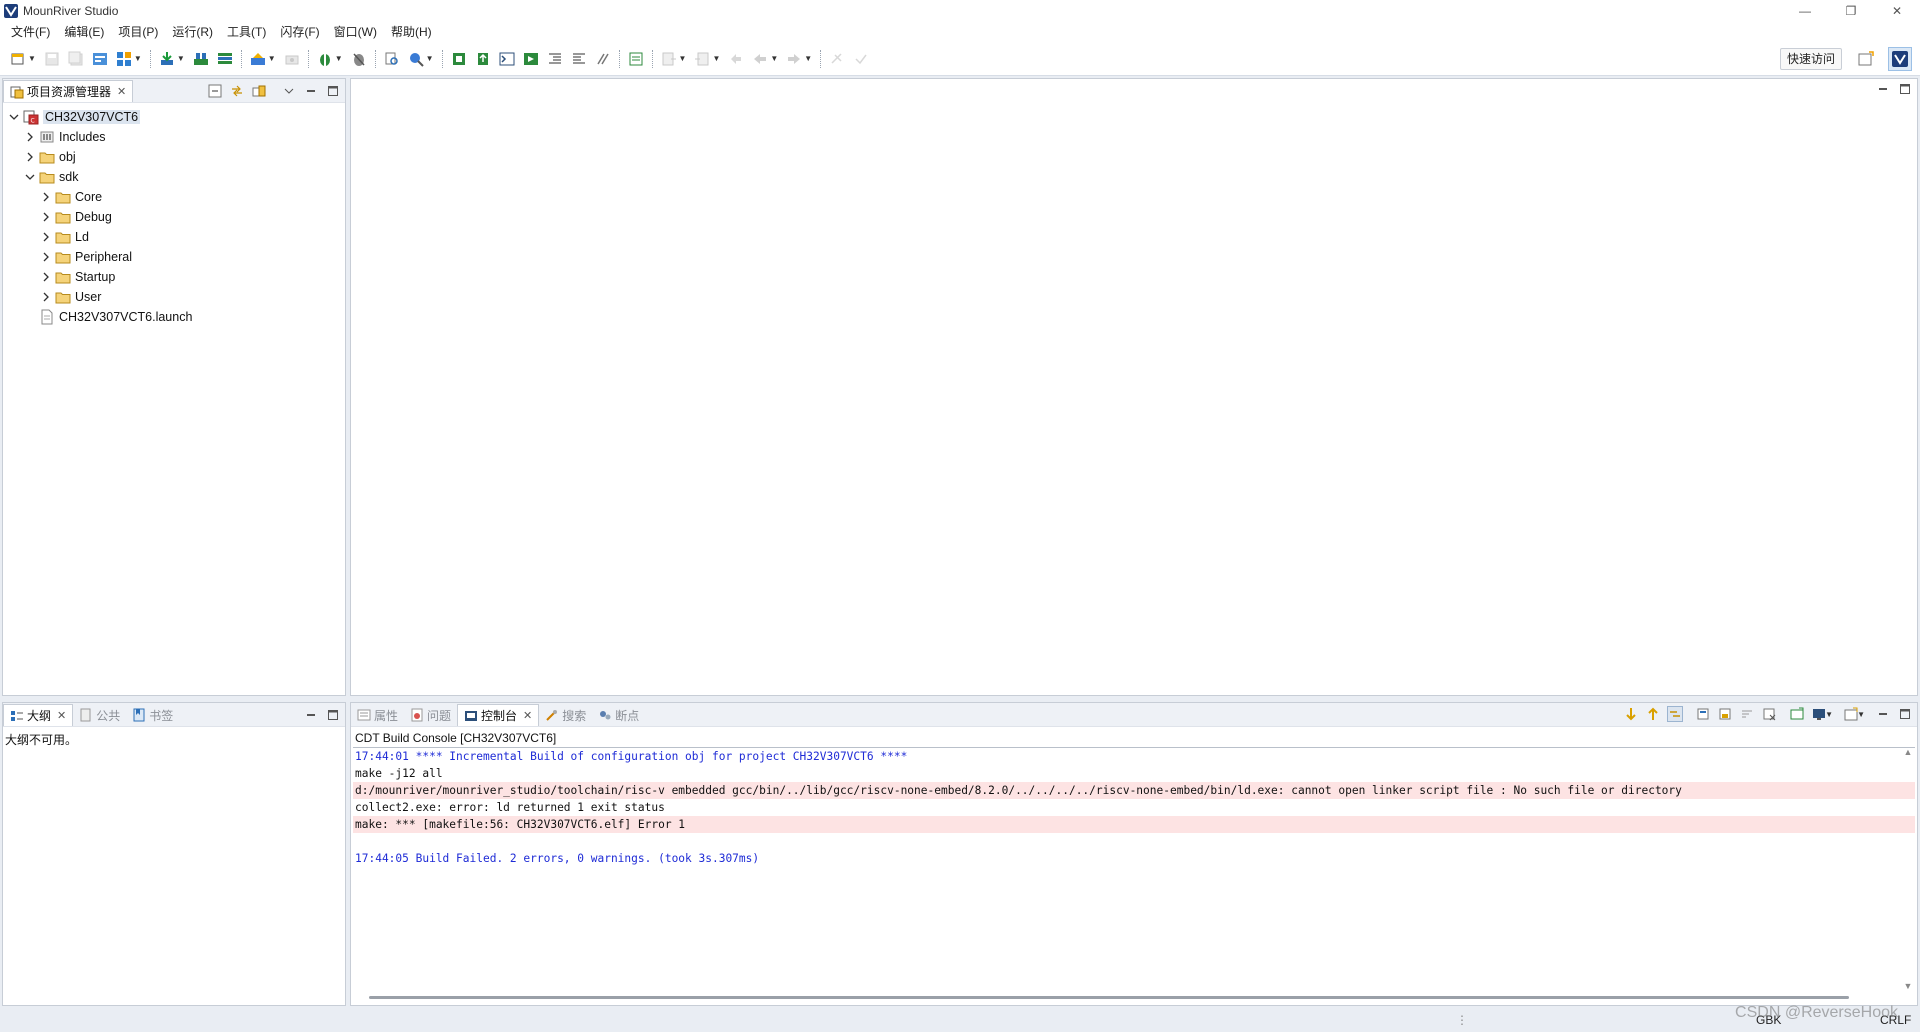  What do you see at coordinates (1769, 714) in the screenshot?
I see `clear-console-icon` at bounding box center [1769, 714].